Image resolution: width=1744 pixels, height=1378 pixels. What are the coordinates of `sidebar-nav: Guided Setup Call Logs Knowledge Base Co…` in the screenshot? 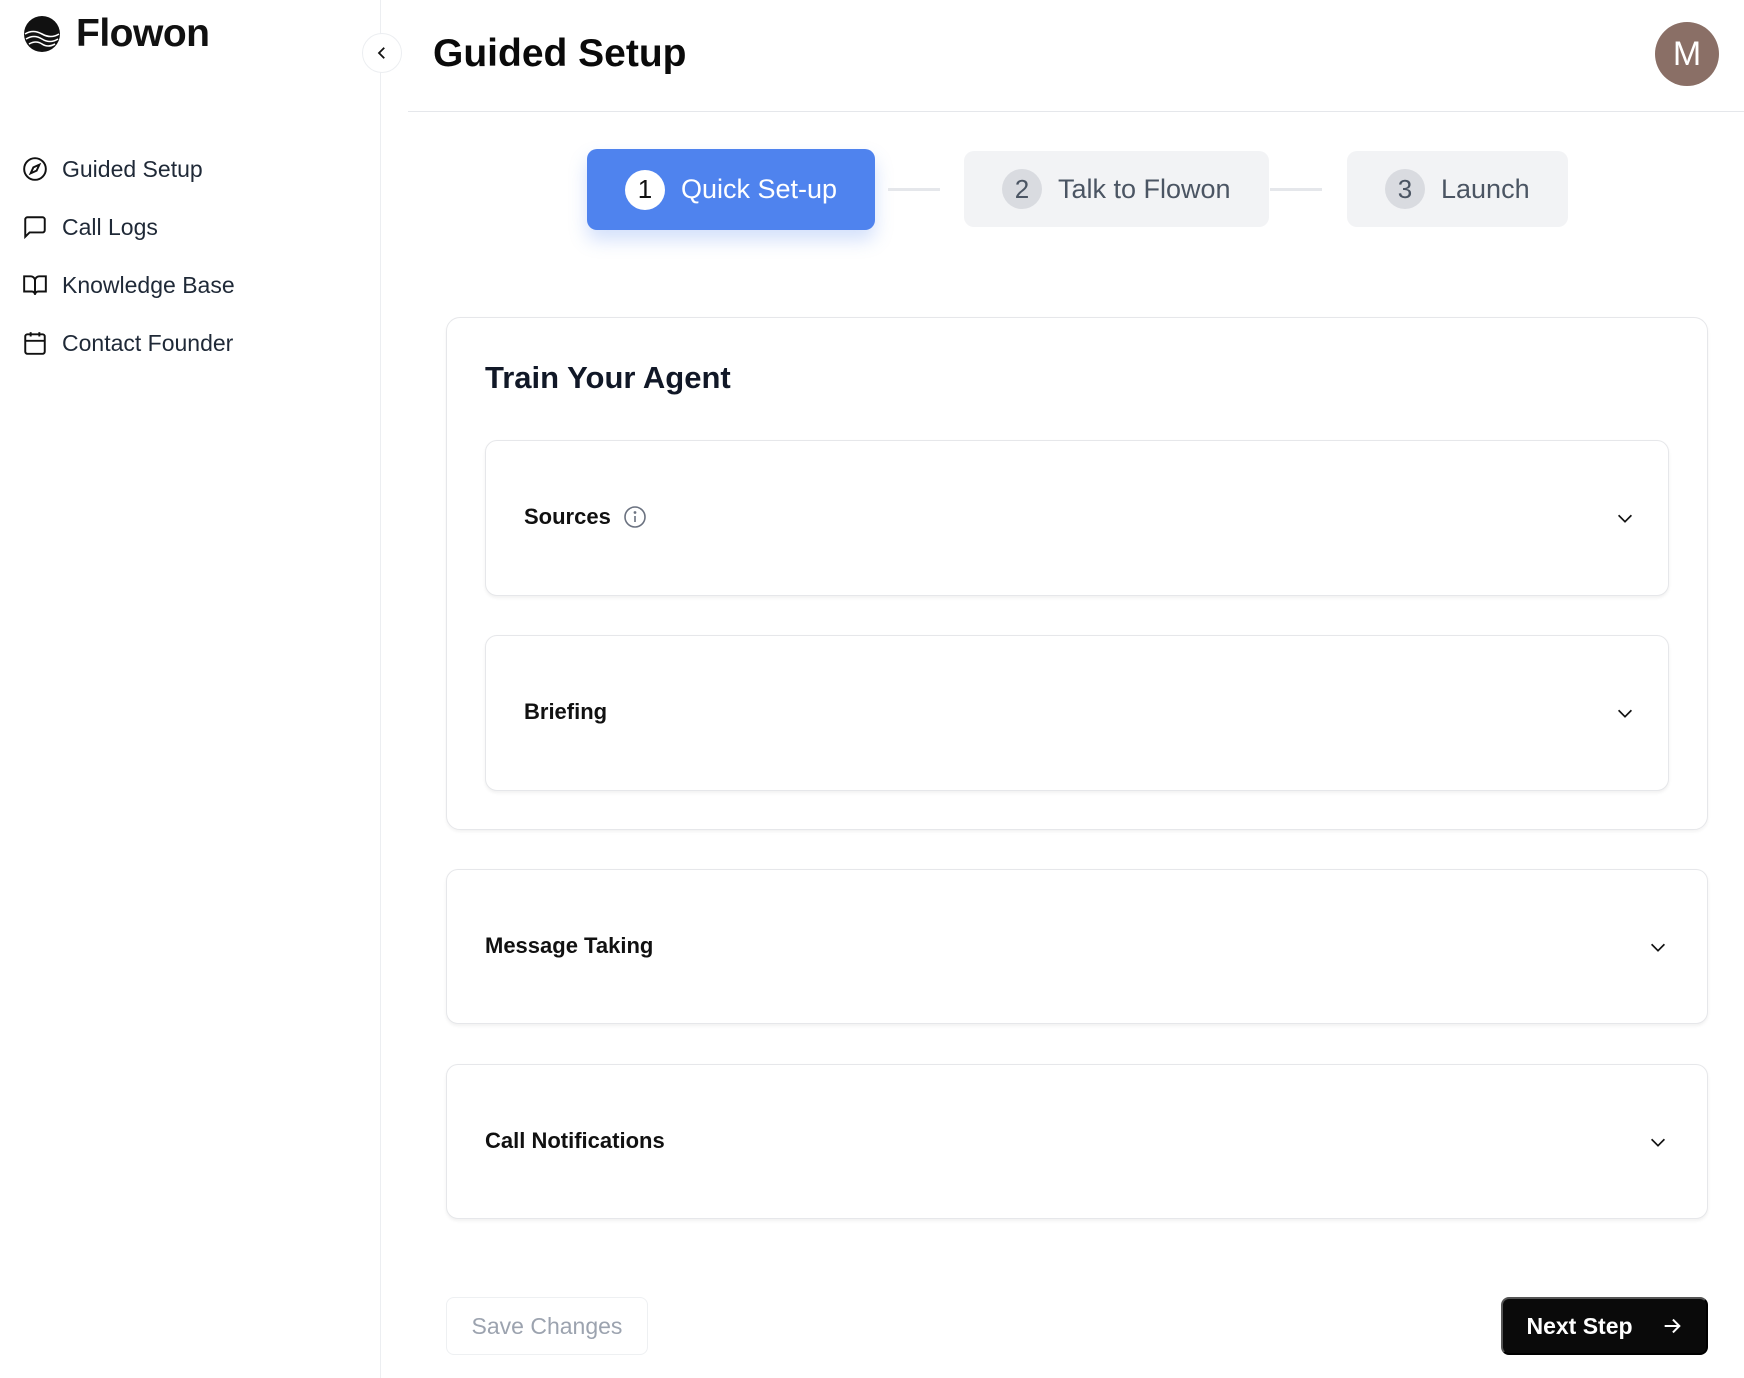 It's located at (128, 256).